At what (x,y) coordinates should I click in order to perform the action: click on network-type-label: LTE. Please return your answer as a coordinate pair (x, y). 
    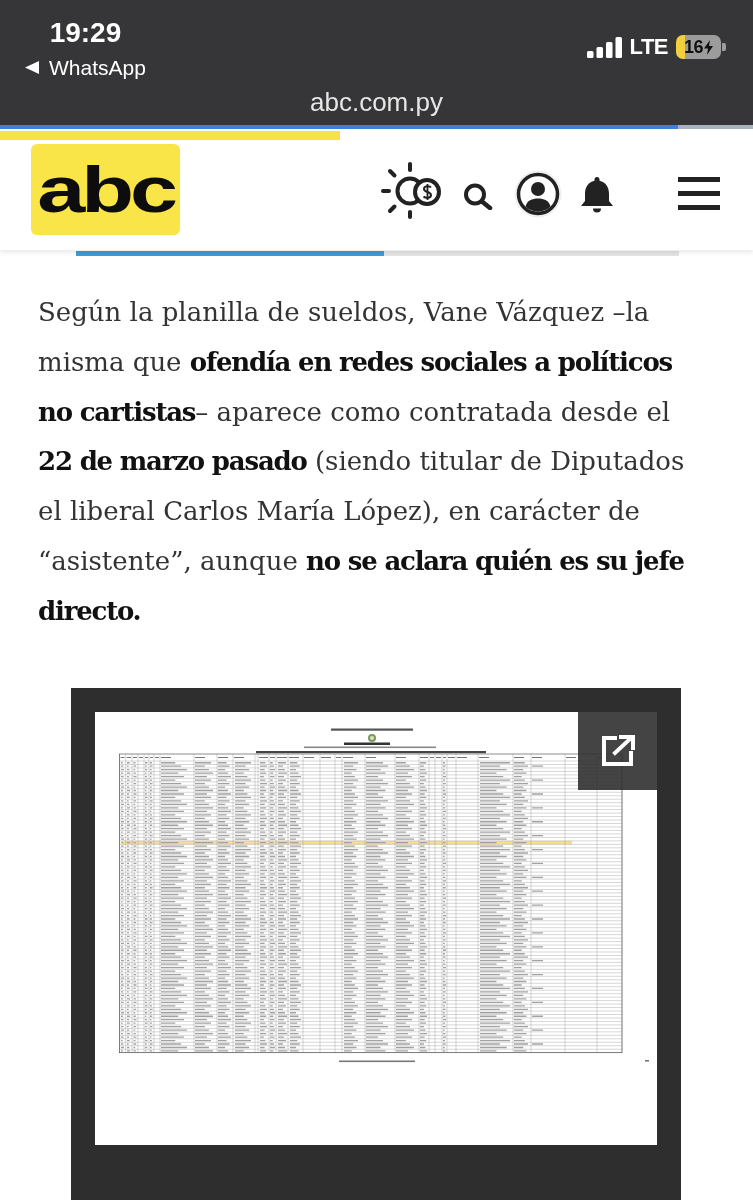
    Looking at the image, I should click on (648, 47).